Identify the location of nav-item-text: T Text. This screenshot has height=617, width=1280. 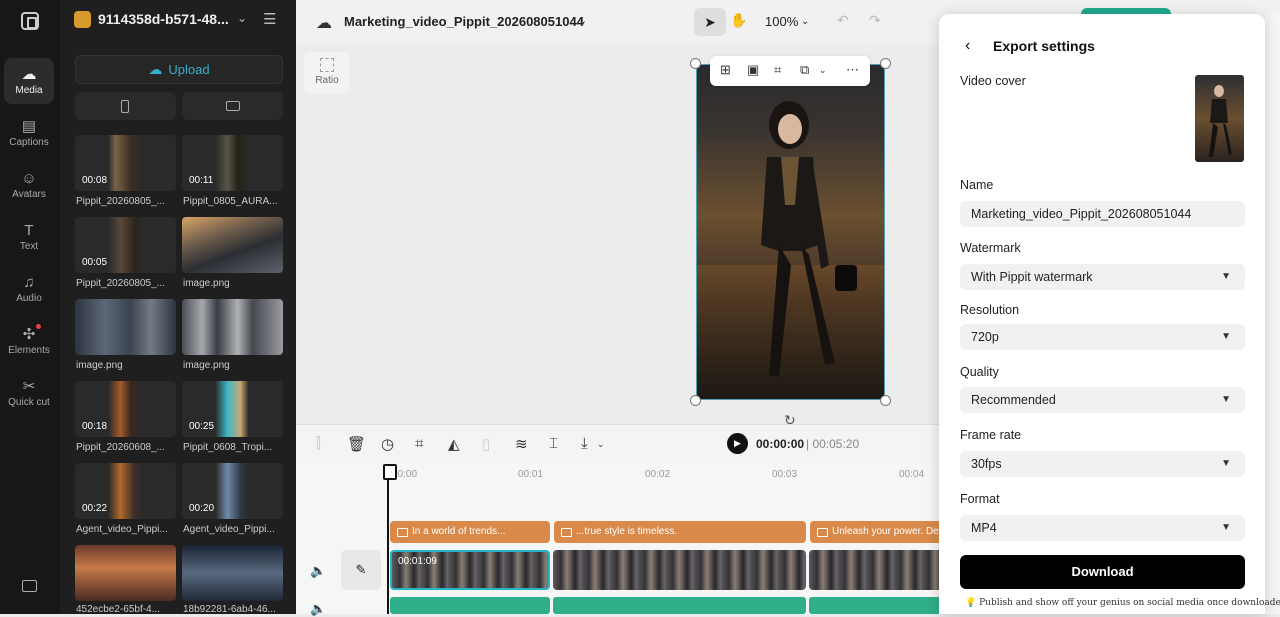
(29, 237).